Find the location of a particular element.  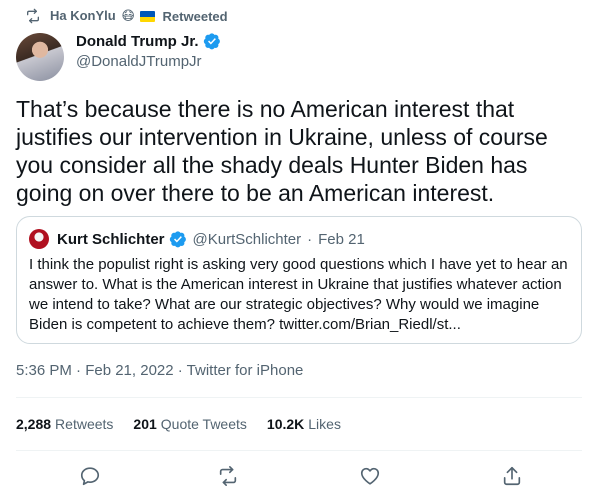

mask-emoji: 😷 is located at coordinates (128, 15).